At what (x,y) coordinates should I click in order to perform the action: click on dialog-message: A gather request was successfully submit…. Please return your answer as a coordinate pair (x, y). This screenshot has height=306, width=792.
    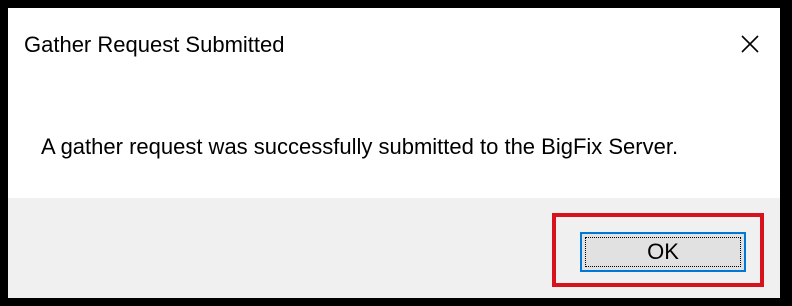
    Looking at the image, I should click on (360, 146).